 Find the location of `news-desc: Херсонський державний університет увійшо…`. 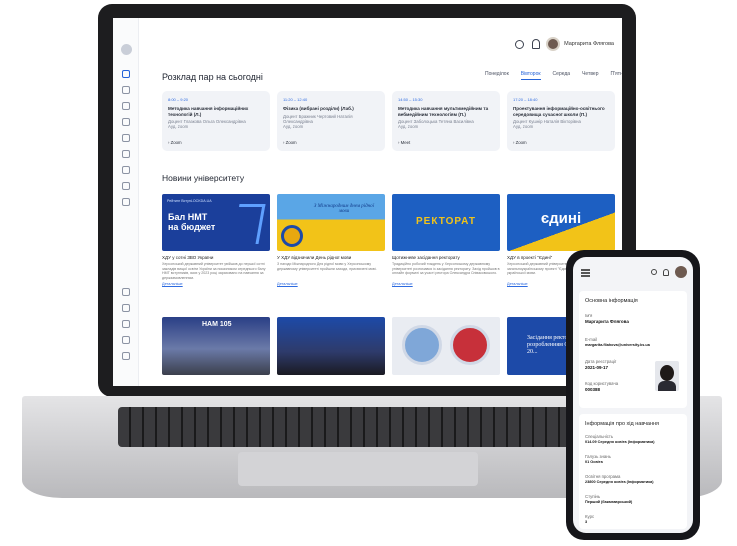

news-desc: Херсонський державний університет увійшо… is located at coordinates (214, 271).